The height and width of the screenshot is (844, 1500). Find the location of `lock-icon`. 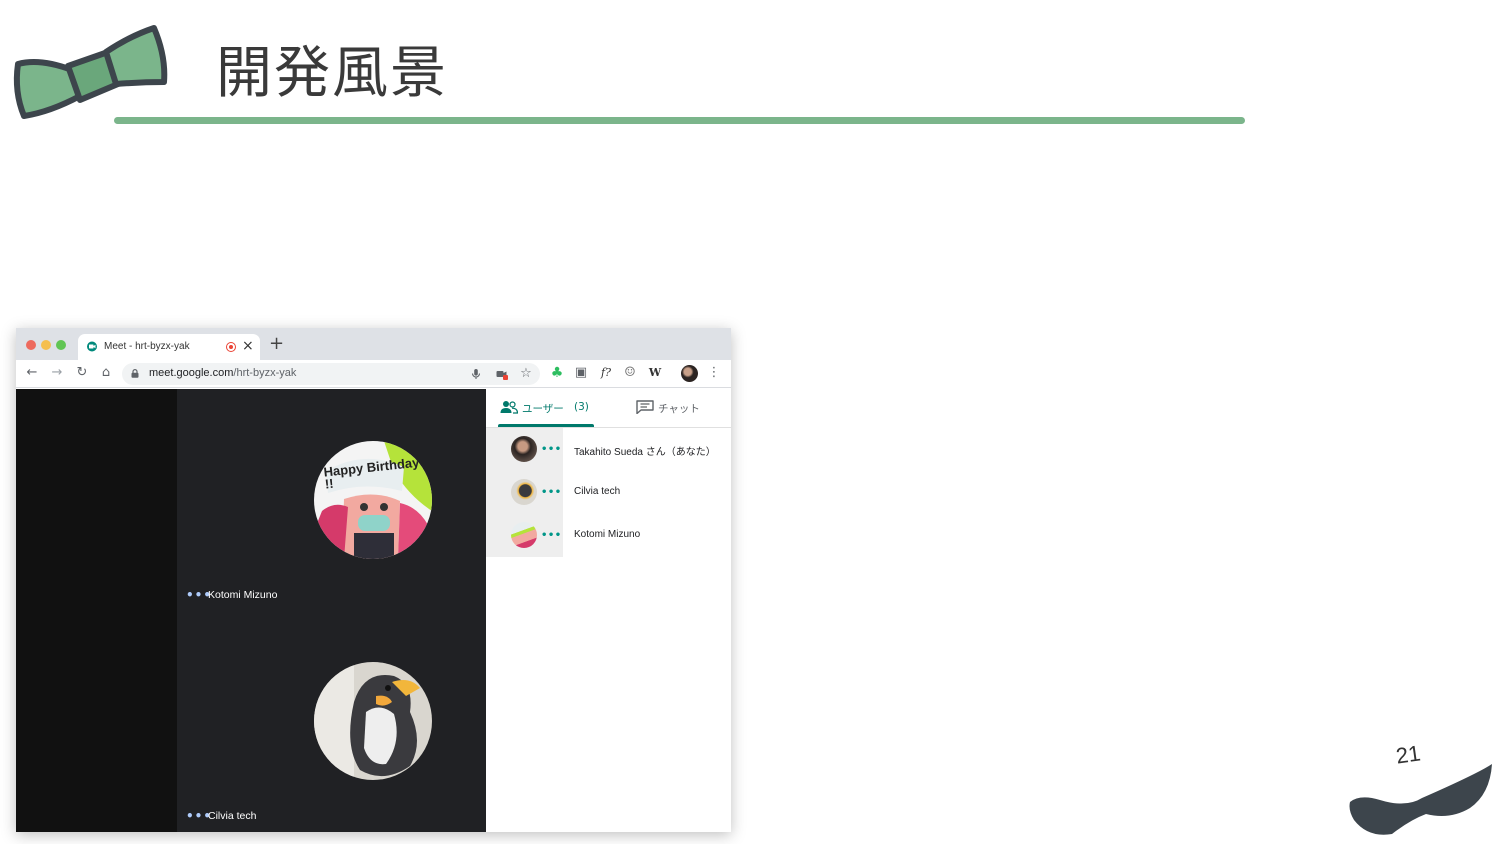

lock-icon is located at coordinates (135, 373).